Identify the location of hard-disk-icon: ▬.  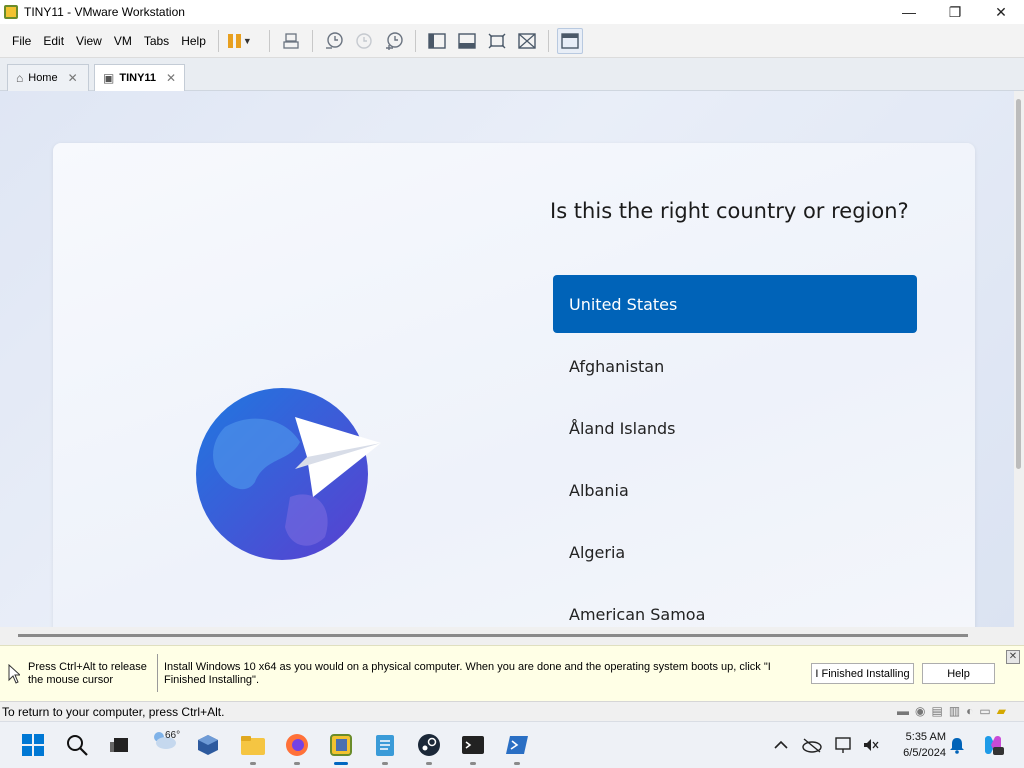
(903, 711).